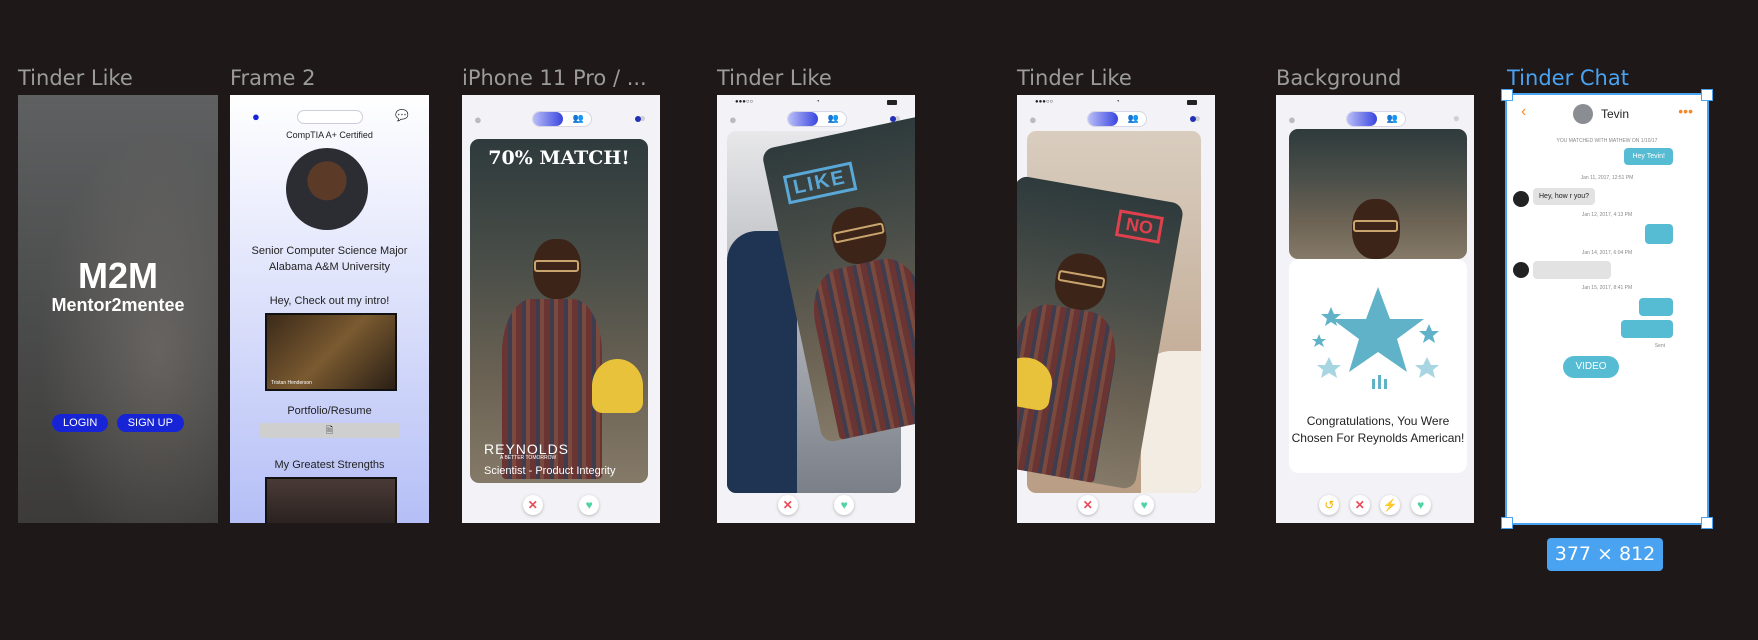  Describe the element at coordinates (1523, 112) in the screenshot. I see `back-arrow-icon: ‹` at that location.